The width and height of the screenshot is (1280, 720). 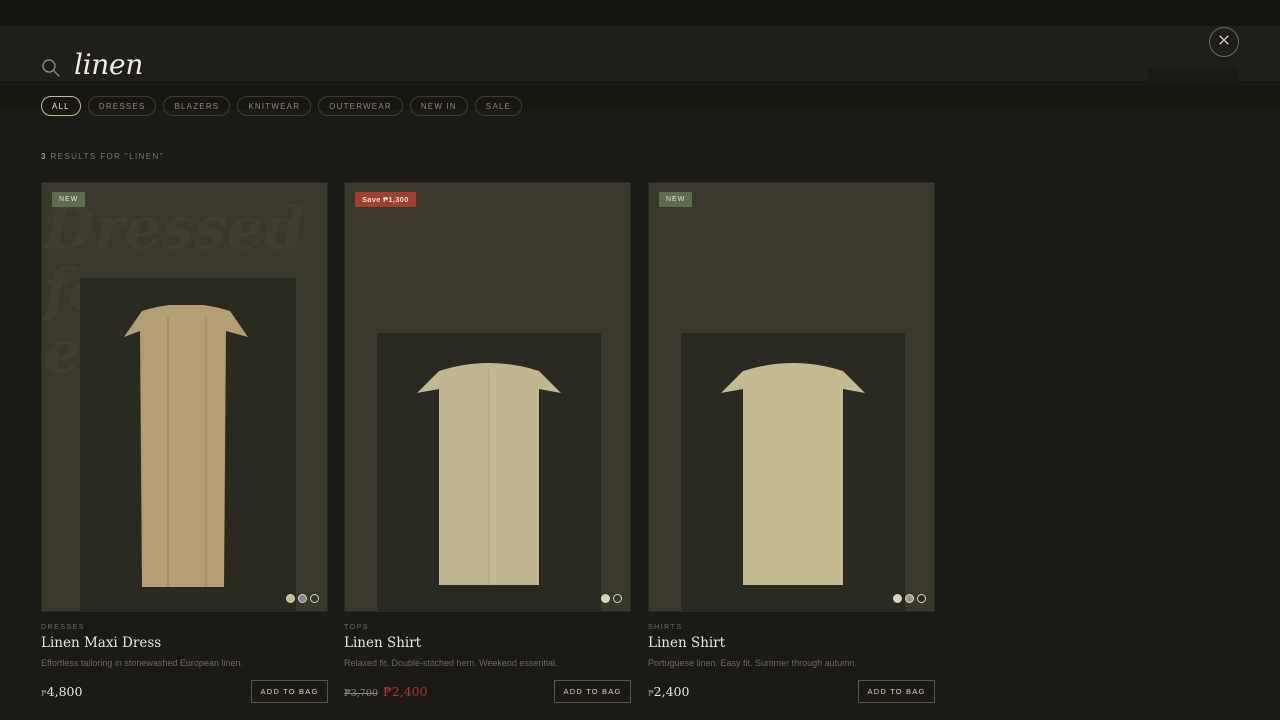 I want to click on product-category: DRESSES, so click(x=63, y=627).